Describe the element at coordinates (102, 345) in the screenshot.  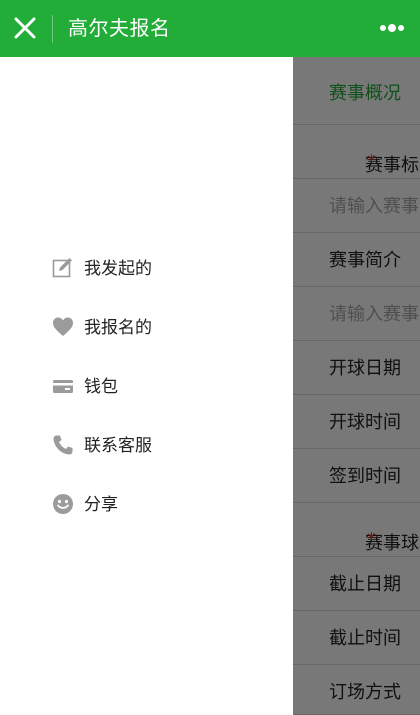
I see `menu-item-registered: 我报名的` at that location.